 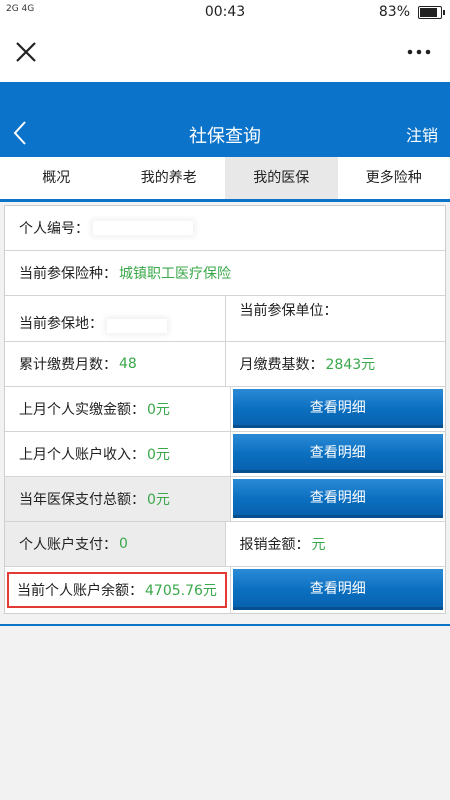 I want to click on tab-more: 更多险种, so click(x=394, y=178).